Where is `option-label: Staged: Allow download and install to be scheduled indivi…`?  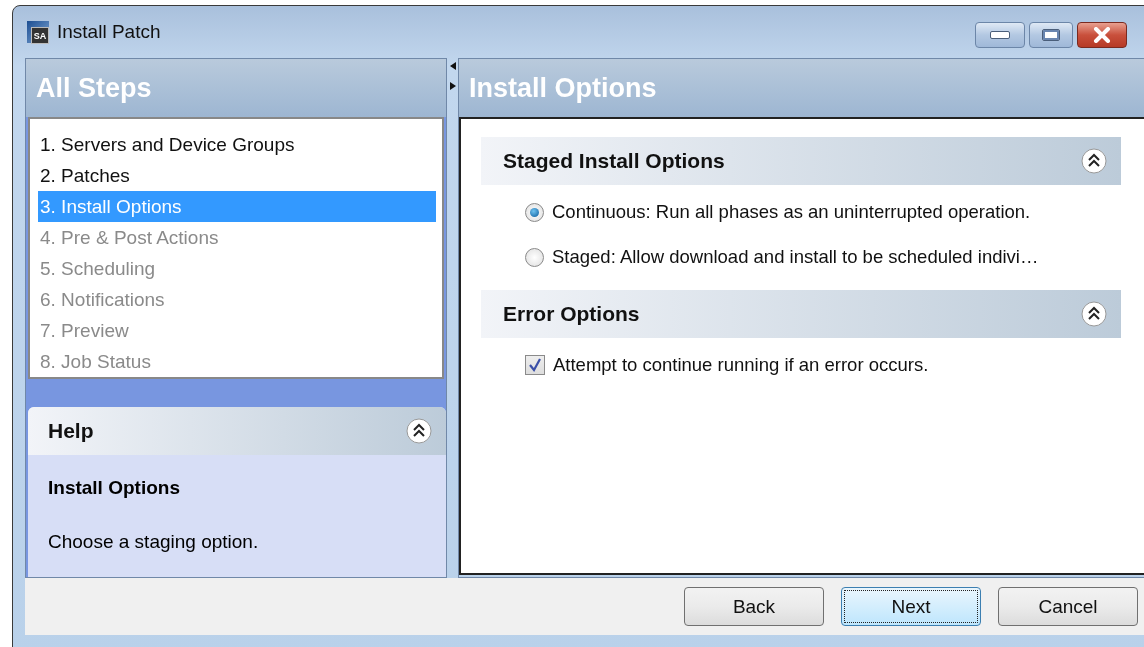
option-label: Staged: Allow download and install to be scheduled indivi… is located at coordinates (795, 257).